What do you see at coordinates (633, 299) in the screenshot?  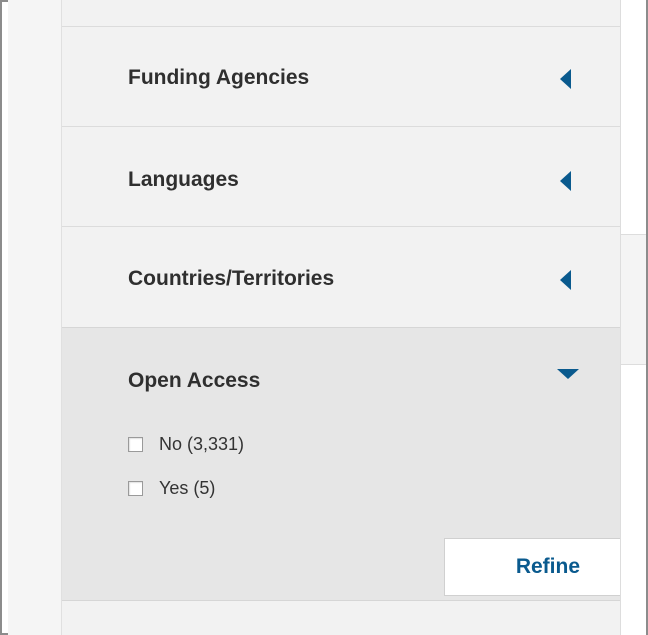 I see `right-content-block` at bounding box center [633, 299].